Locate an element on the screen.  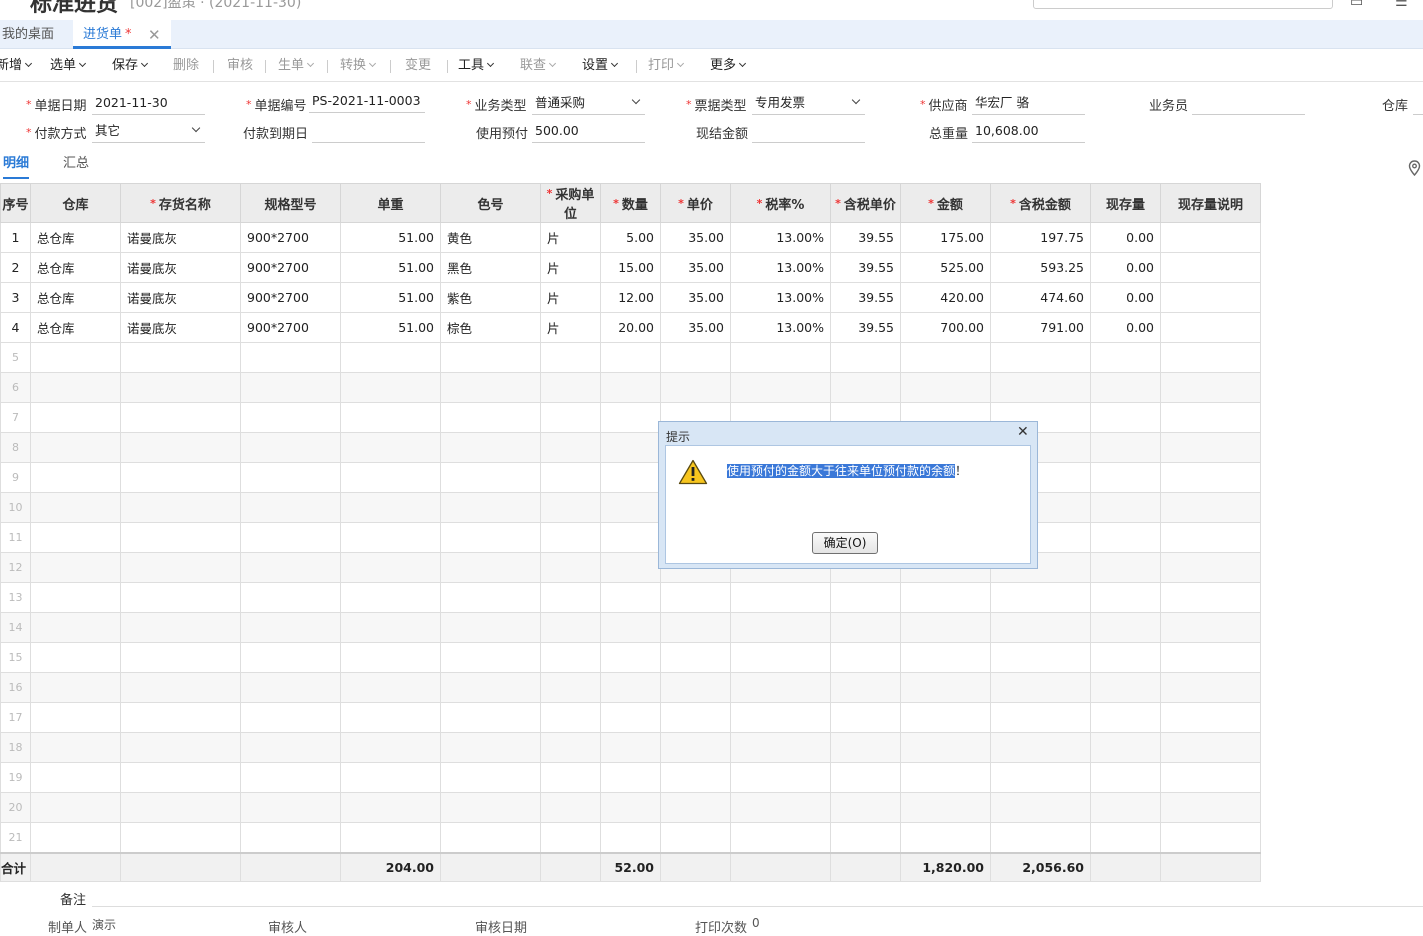
toolbar-button-10: 设置 is located at coordinates (600, 66).